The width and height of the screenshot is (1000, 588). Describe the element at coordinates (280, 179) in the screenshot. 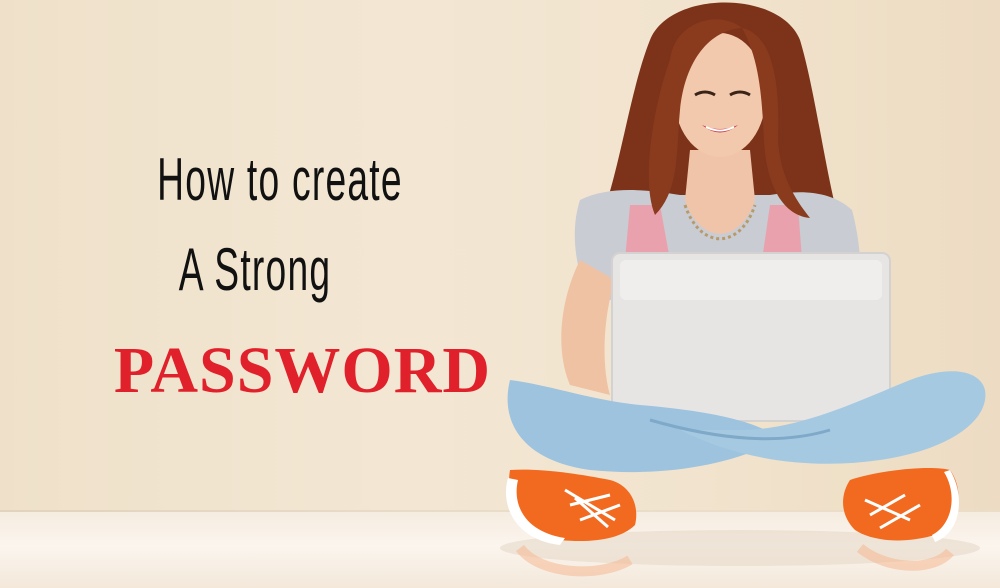

I see `headline-line-1: How to create` at that location.